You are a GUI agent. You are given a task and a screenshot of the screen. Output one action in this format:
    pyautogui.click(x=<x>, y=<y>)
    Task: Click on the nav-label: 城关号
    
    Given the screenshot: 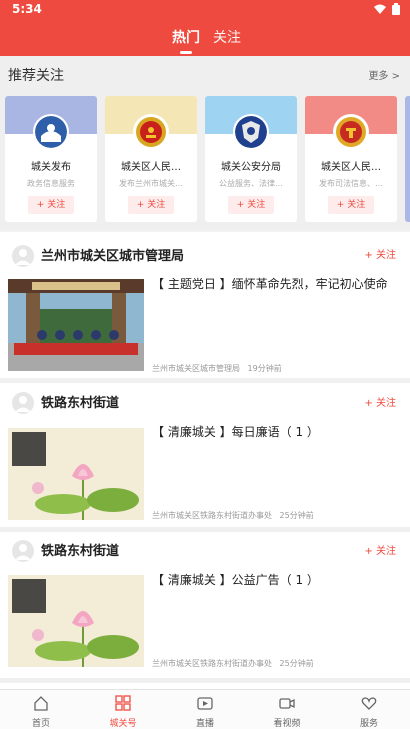 What is the action you would take?
    pyautogui.click(x=123, y=724)
    